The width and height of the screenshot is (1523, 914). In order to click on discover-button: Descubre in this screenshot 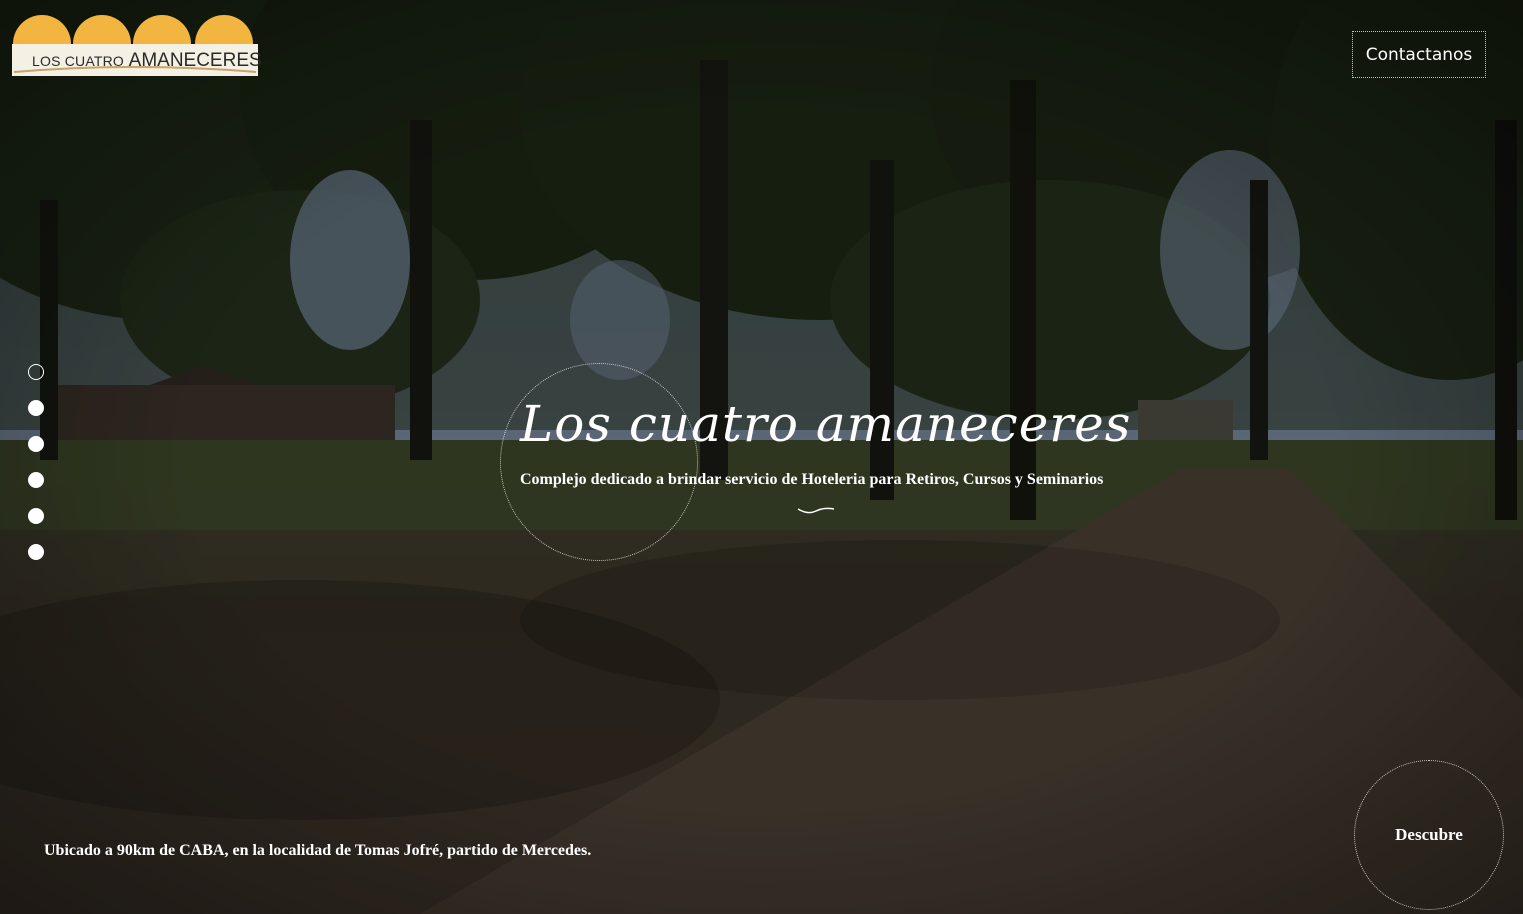, I will do `click(1429, 835)`.